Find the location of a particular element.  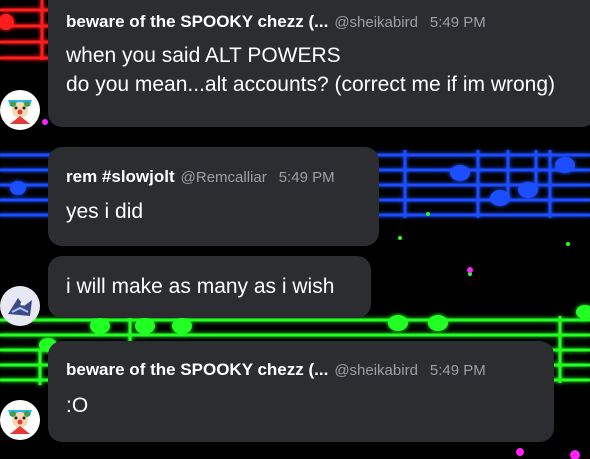

author-handle: @Remcalliar is located at coordinates (223, 177).